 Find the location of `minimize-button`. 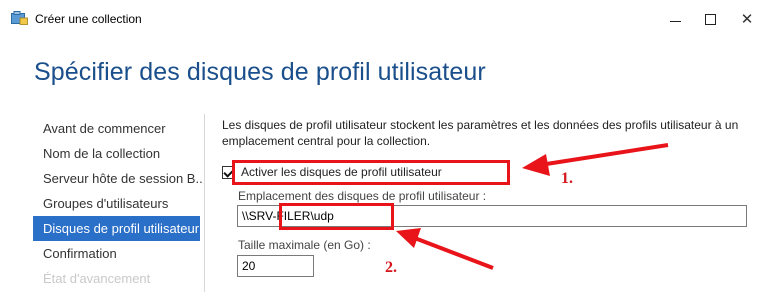

minimize-button is located at coordinates (675, 19).